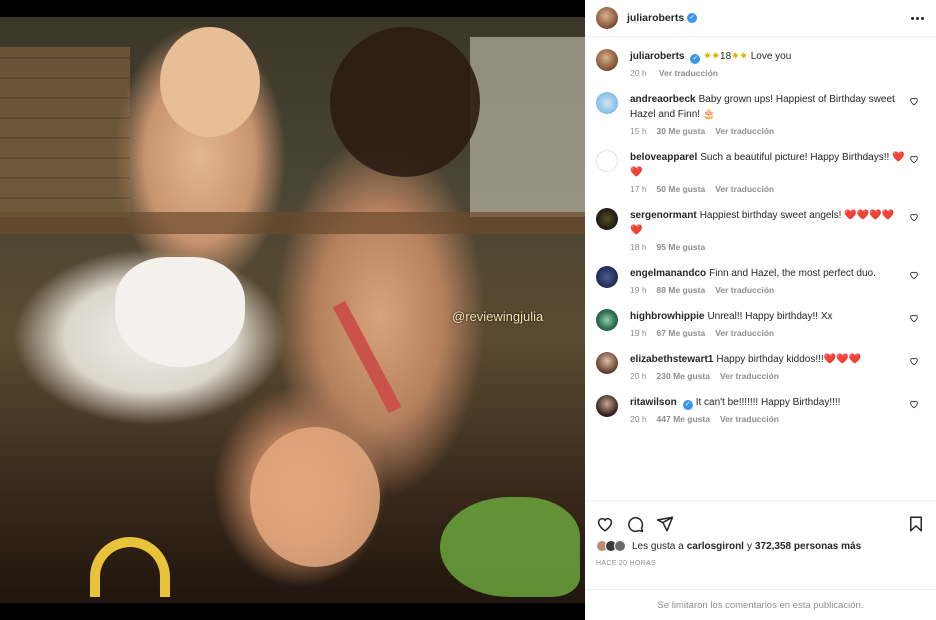 This screenshot has width=936, height=620. I want to click on comment-likes: 230 Me gusta, so click(683, 376).